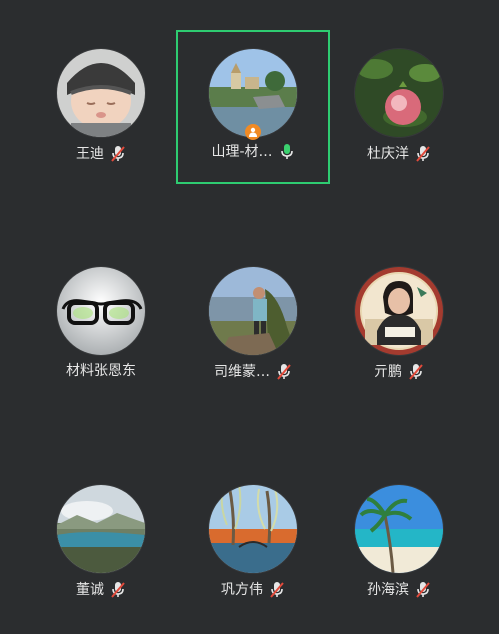  What do you see at coordinates (287, 152) in the screenshot?
I see `microphone-icon` at bounding box center [287, 152].